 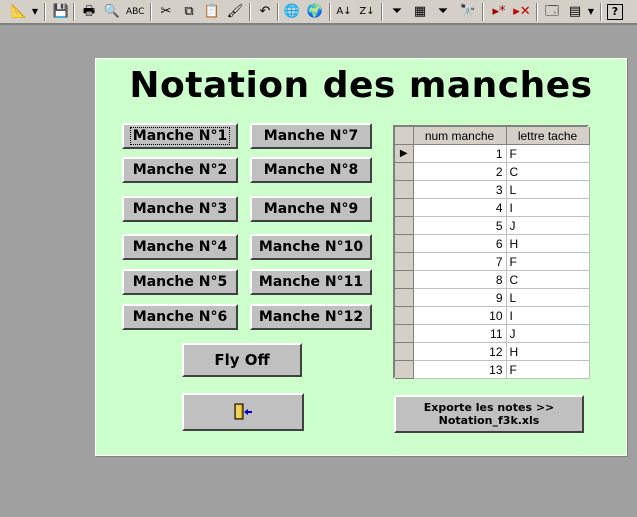 What do you see at coordinates (180, 317) in the screenshot?
I see `manche-6-button: Manche N°6` at bounding box center [180, 317].